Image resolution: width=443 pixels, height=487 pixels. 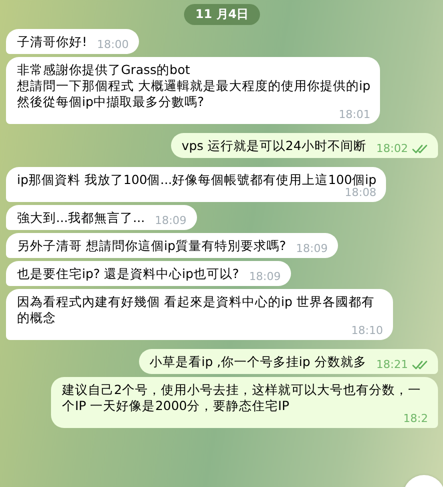 What do you see at coordinates (367, 330) in the screenshot?
I see `message-time: 18:10` at bounding box center [367, 330].